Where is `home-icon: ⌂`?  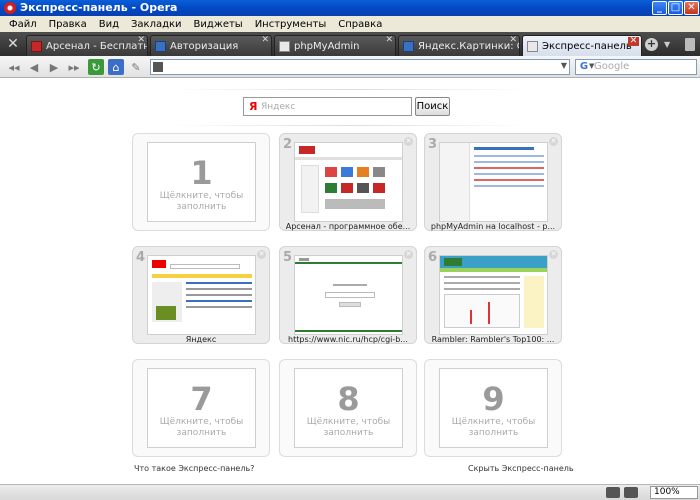
home-icon: ⌂ is located at coordinates (116, 67).